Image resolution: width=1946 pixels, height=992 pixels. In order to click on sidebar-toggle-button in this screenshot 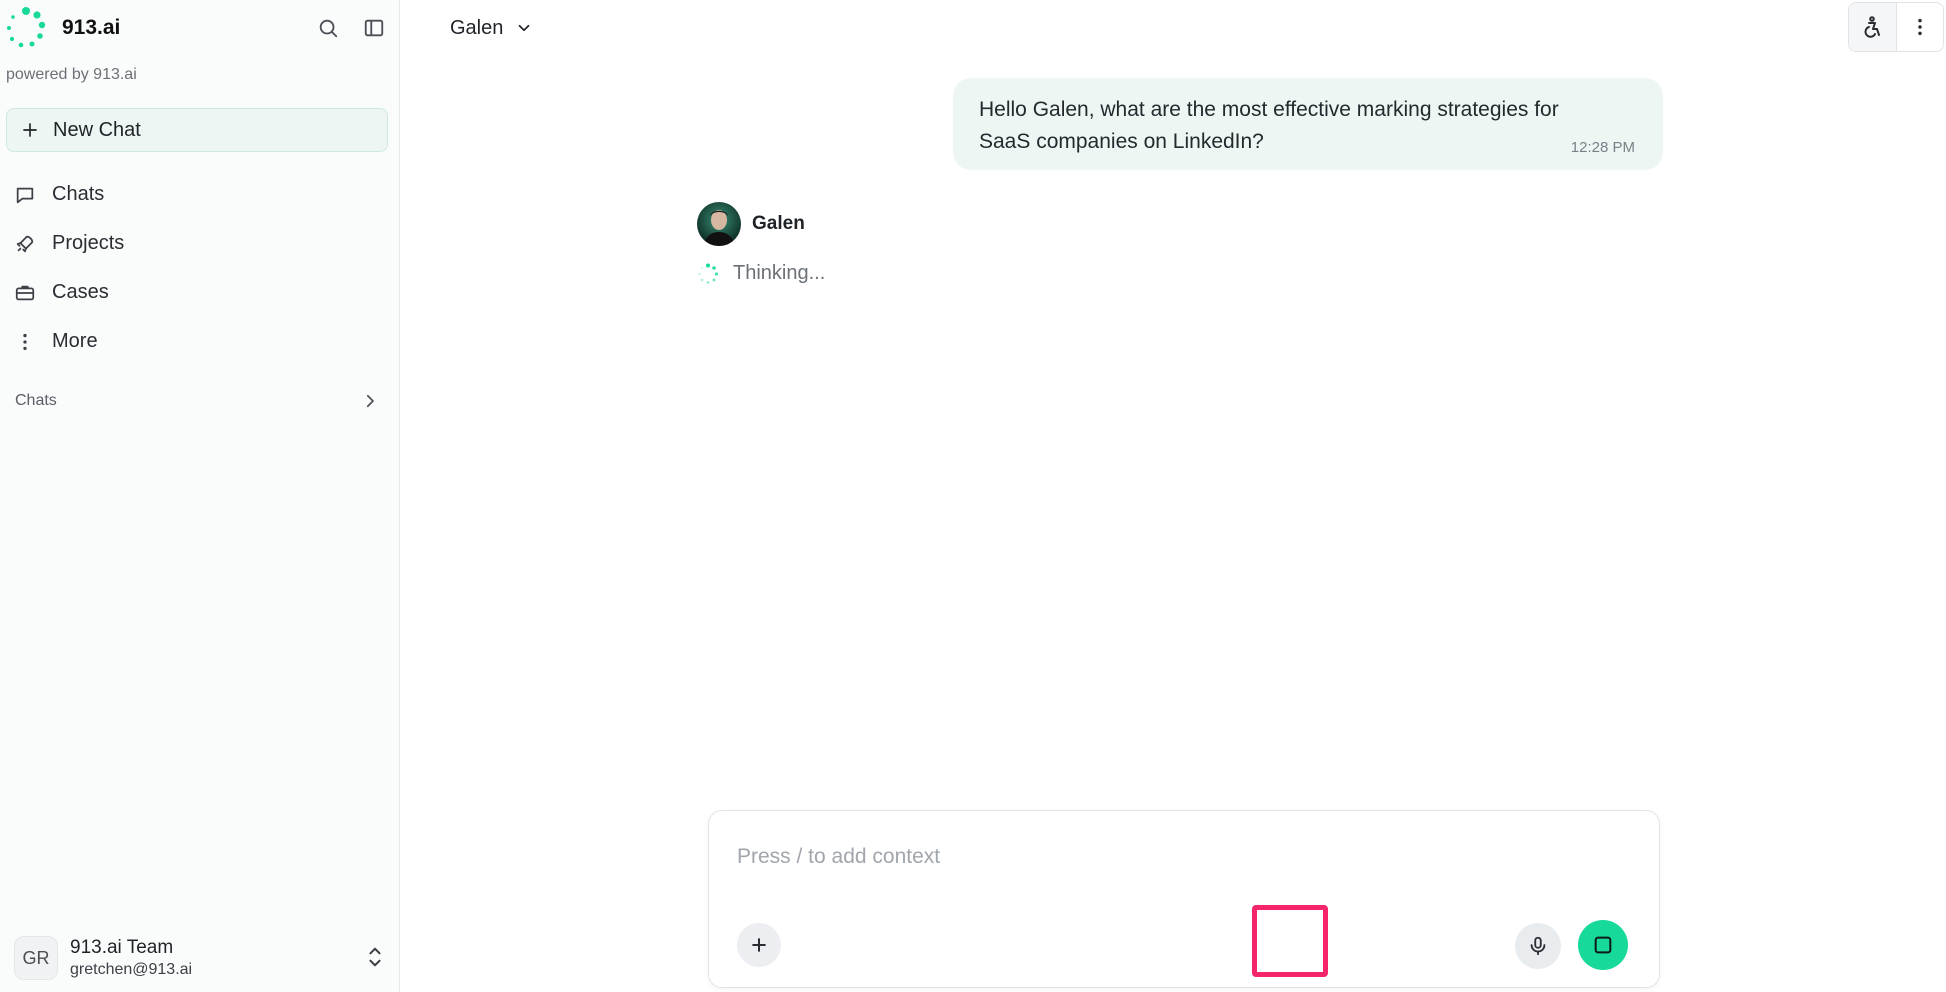, I will do `click(374, 28)`.